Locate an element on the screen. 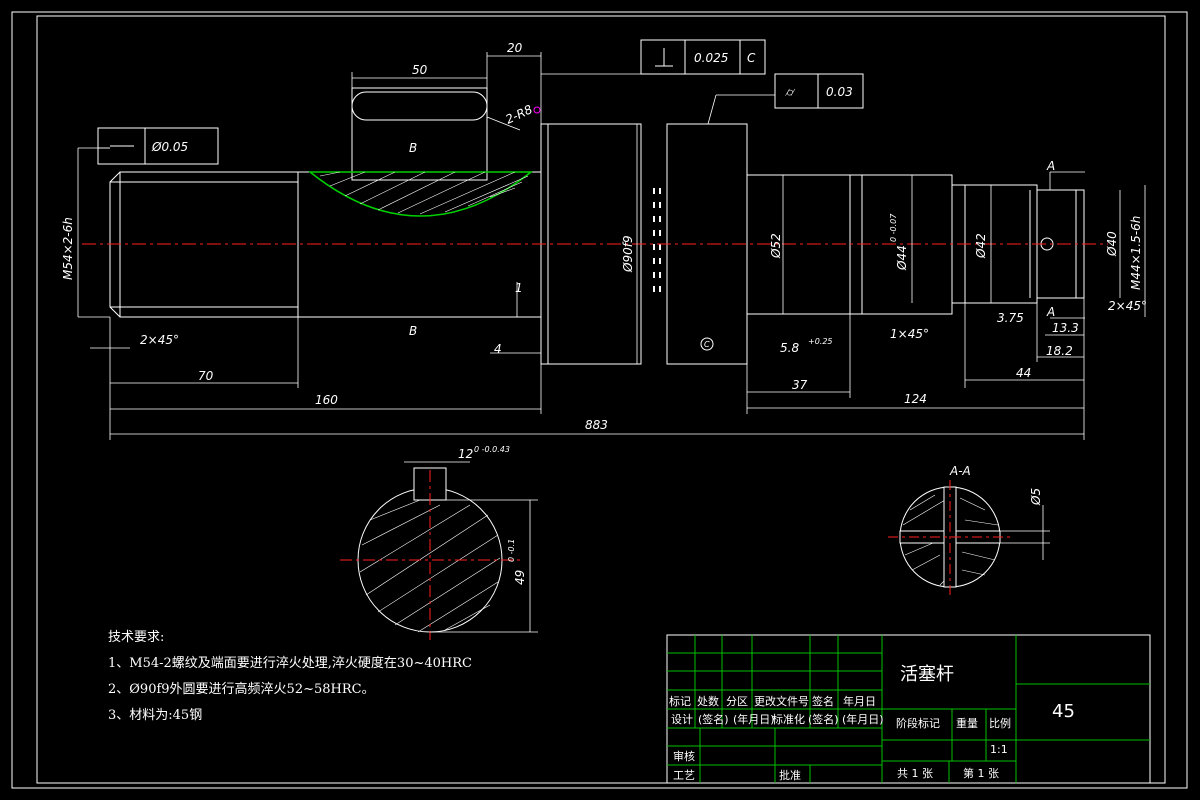 The width and height of the screenshot is (1200, 800). weight: 重量 is located at coordinates (967, 723).